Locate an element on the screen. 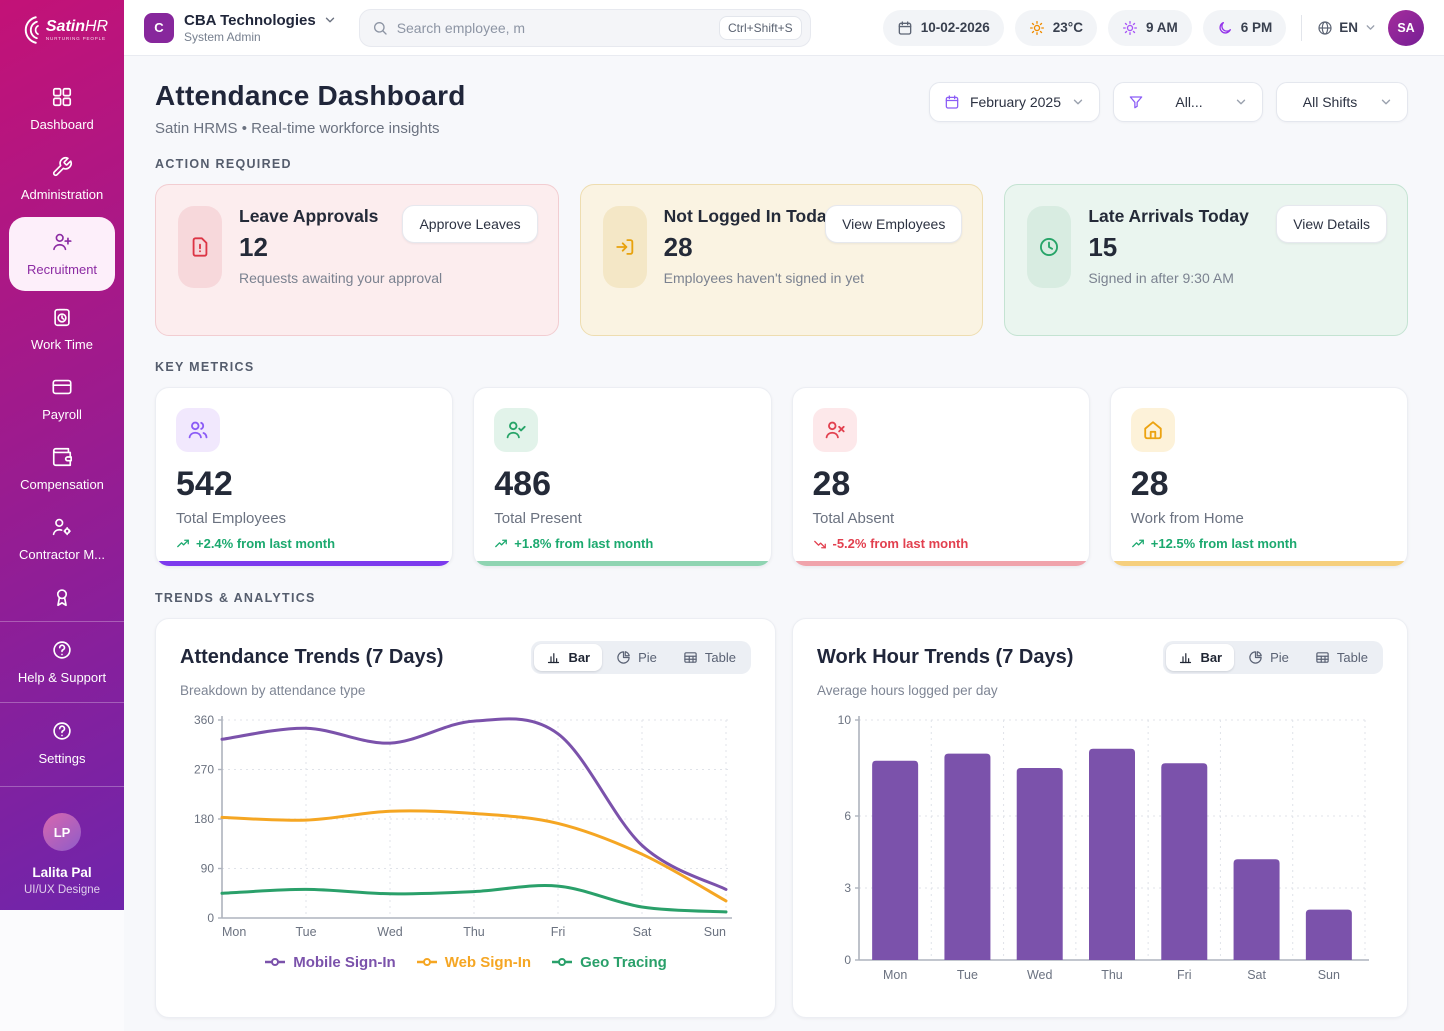 This screenshot has width=1444, height=1031. brand-text: SatinHR Nurturing People is located at coordinates (77, 29).